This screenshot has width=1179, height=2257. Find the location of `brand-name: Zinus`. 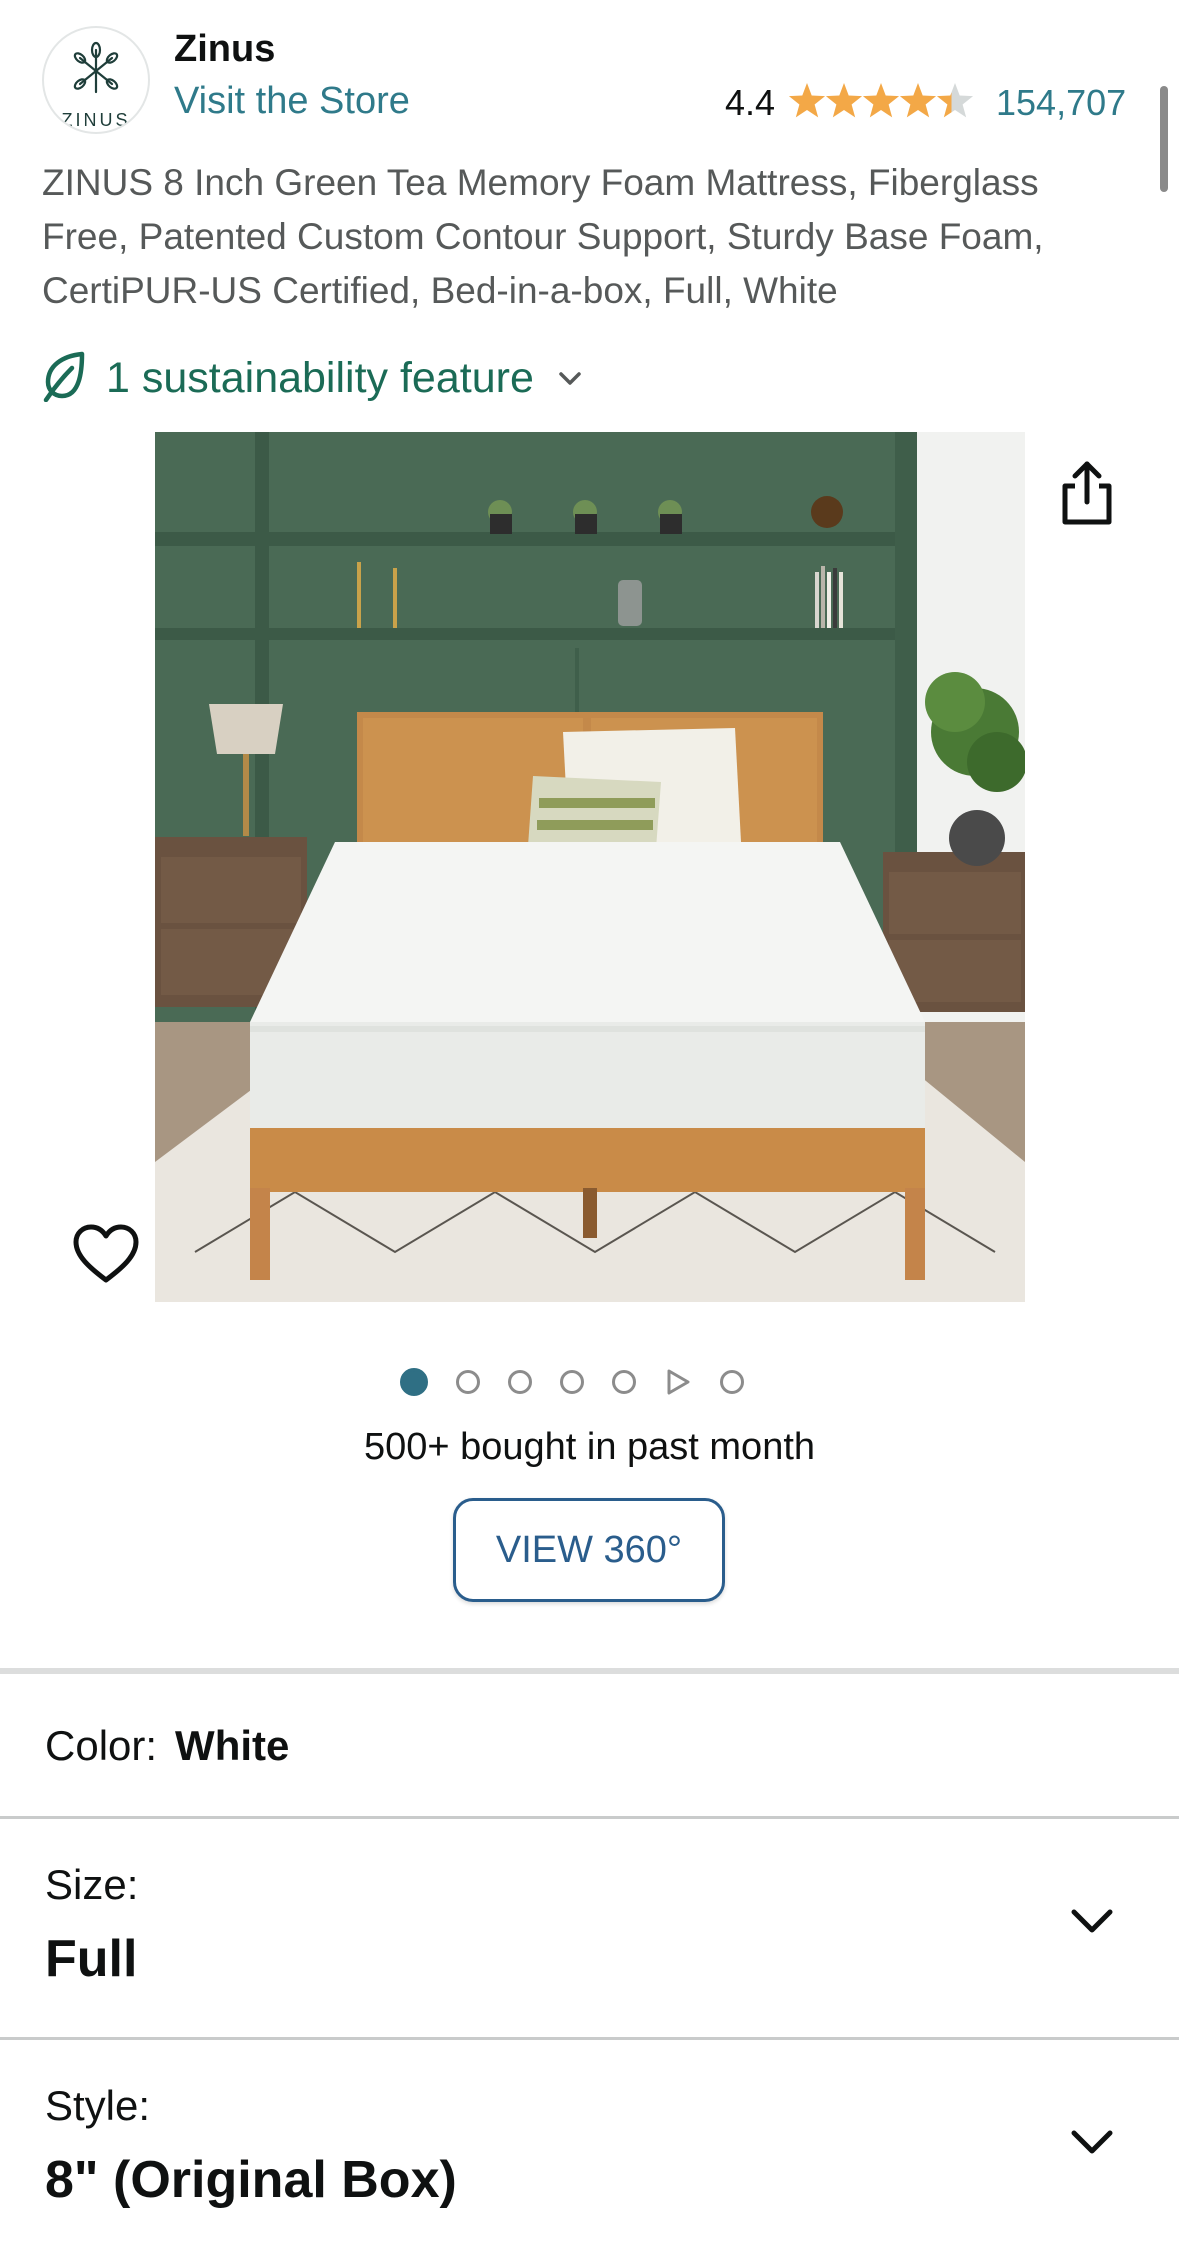

brand-name: Zinus is located at coordinates (225, 49).